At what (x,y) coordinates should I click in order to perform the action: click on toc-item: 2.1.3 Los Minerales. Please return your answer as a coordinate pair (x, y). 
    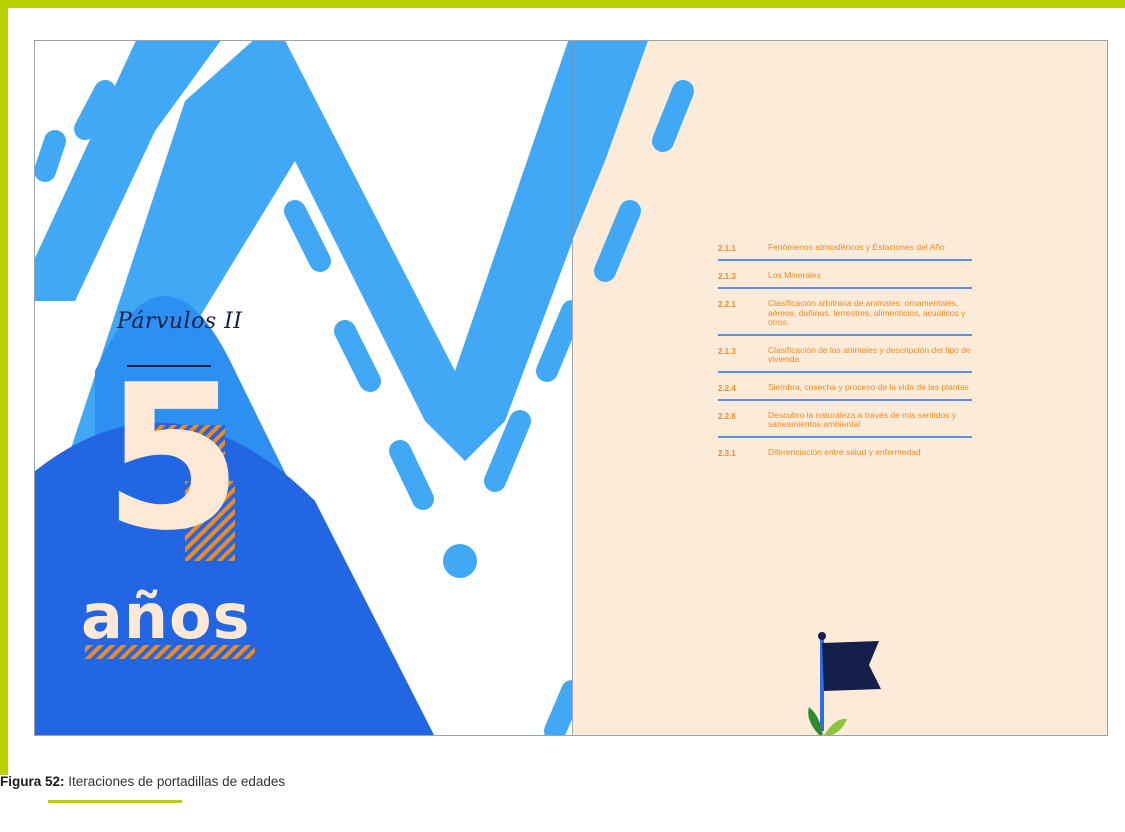
    Looking at the image, I should click on (845, 278).